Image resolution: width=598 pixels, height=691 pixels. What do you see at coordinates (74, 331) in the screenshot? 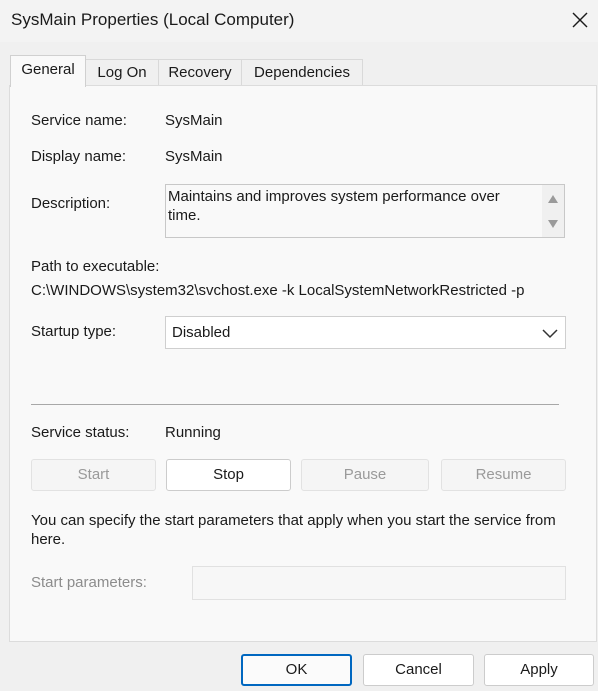
I see `startup-type-label: Startup type:` at bounding box center [74, 331].